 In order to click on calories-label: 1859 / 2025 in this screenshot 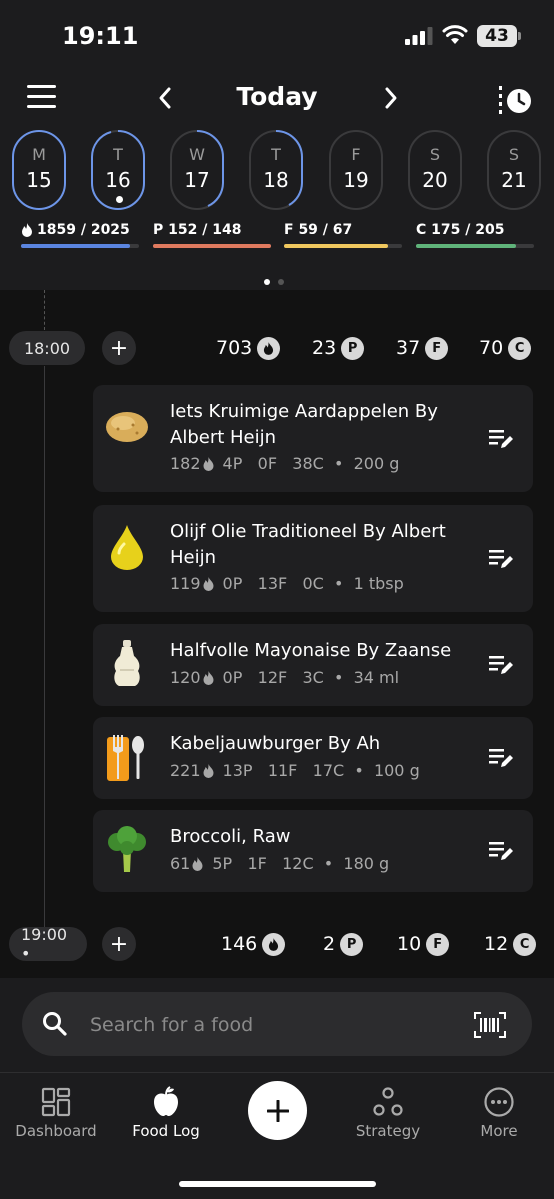, I will do `click(83, 230)`.